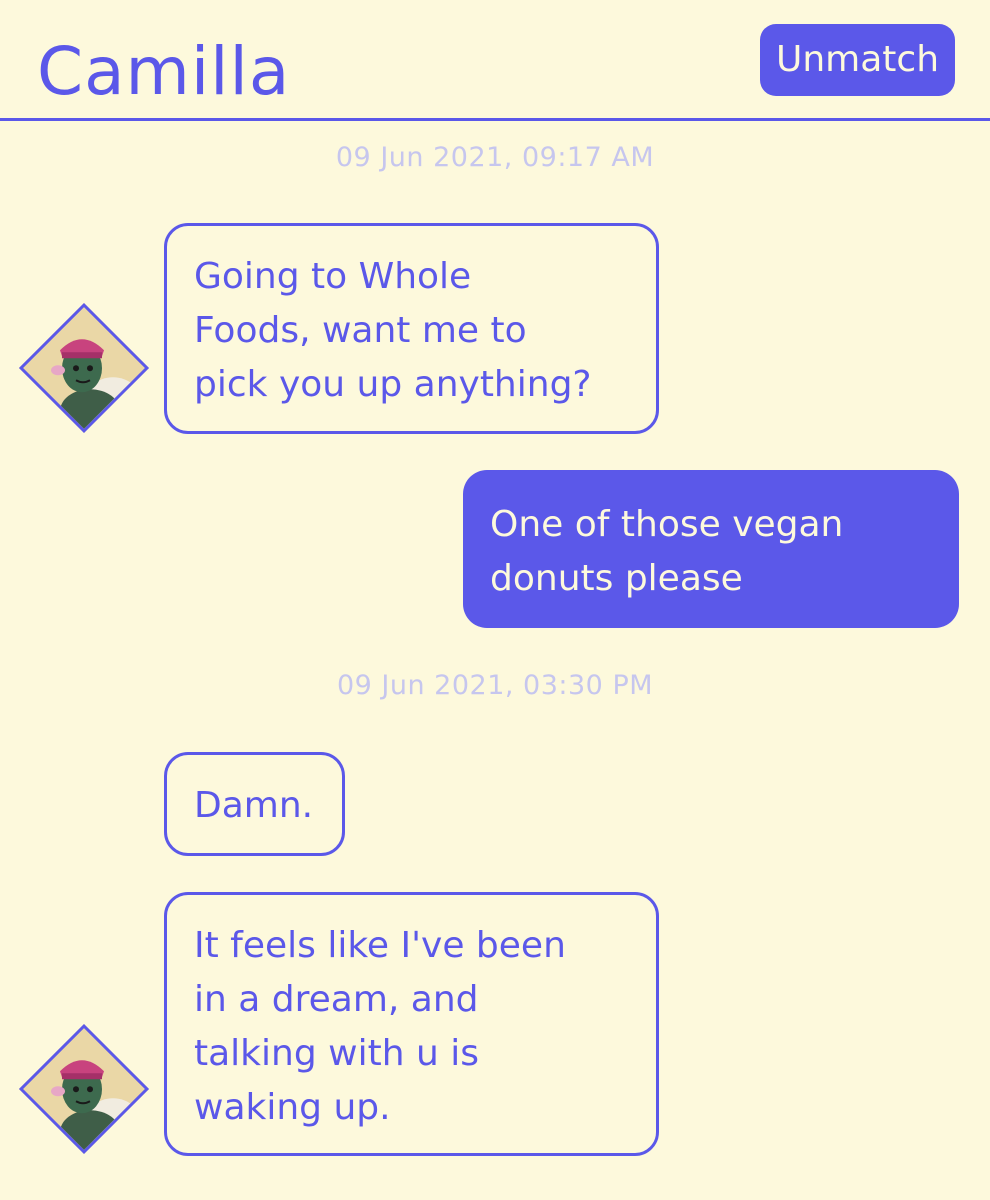  I want to click on unmatch-button: Unmatch, so click(857, 60).